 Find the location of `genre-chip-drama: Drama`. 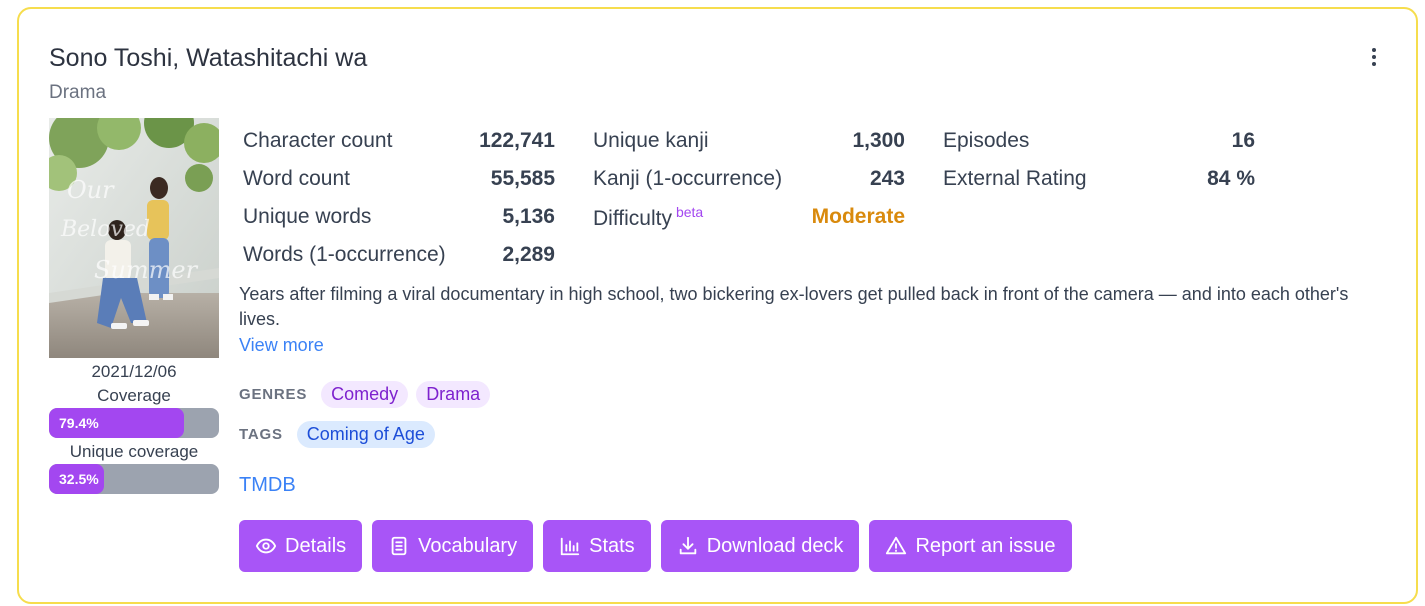

genre-chip-drama: Drama is located at coordinates (453, 394).